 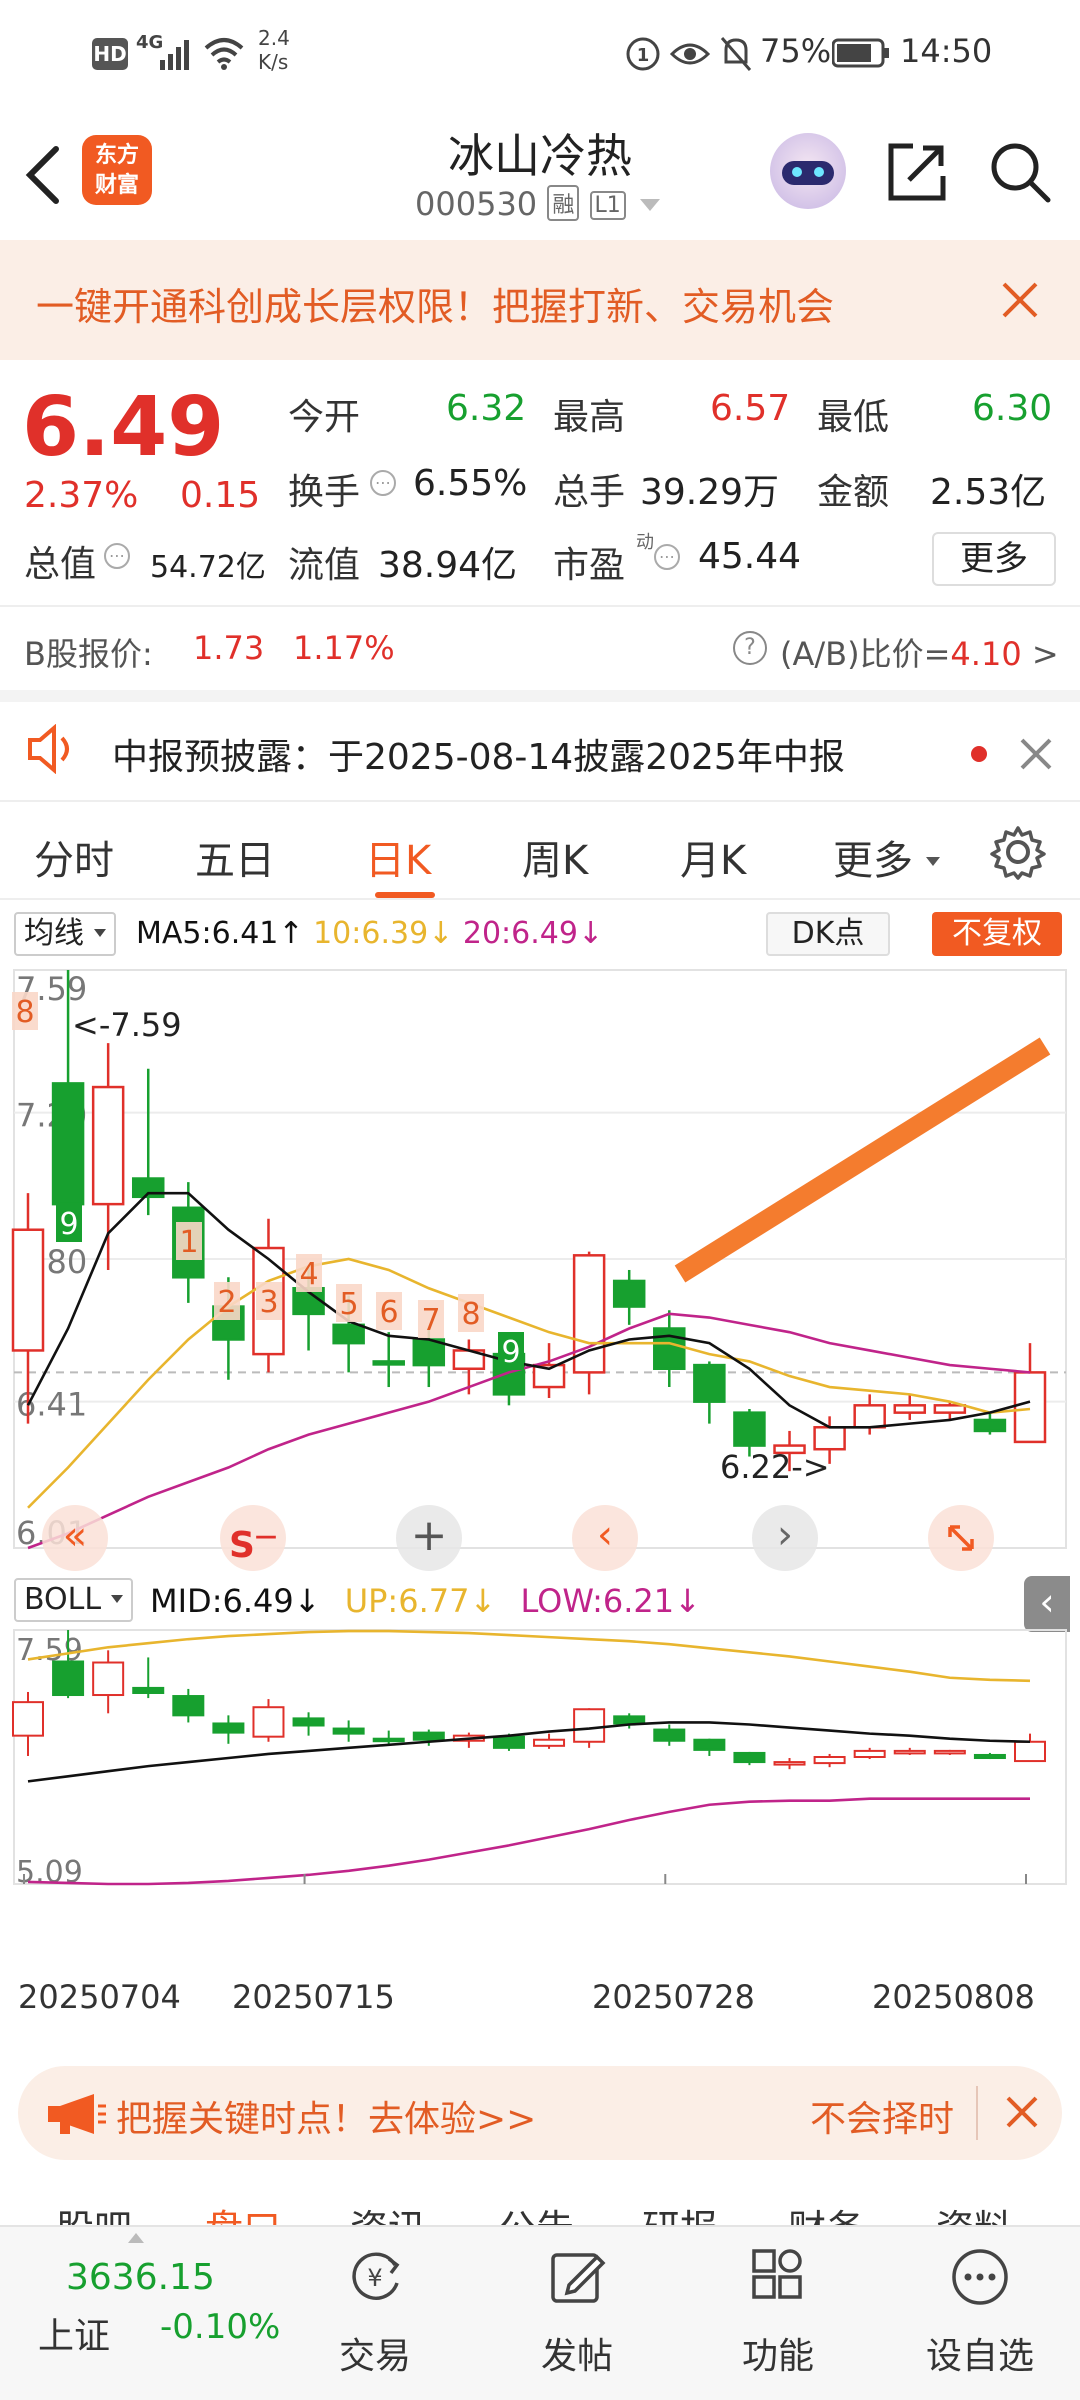 What do you see at coordinates (74, 2336) in the screenshot?
I see `index-name: 上证` at bounding box center [74, 2336].